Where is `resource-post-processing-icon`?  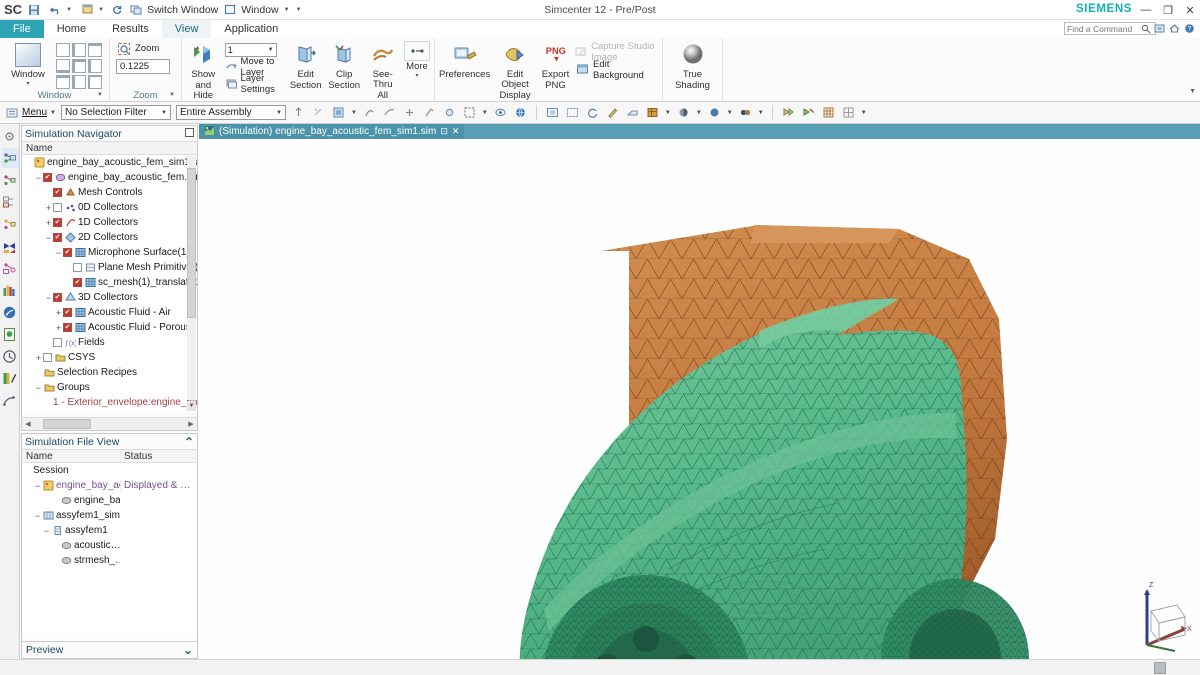
resource-post-processing-icon is located at coordinates (10, 246).